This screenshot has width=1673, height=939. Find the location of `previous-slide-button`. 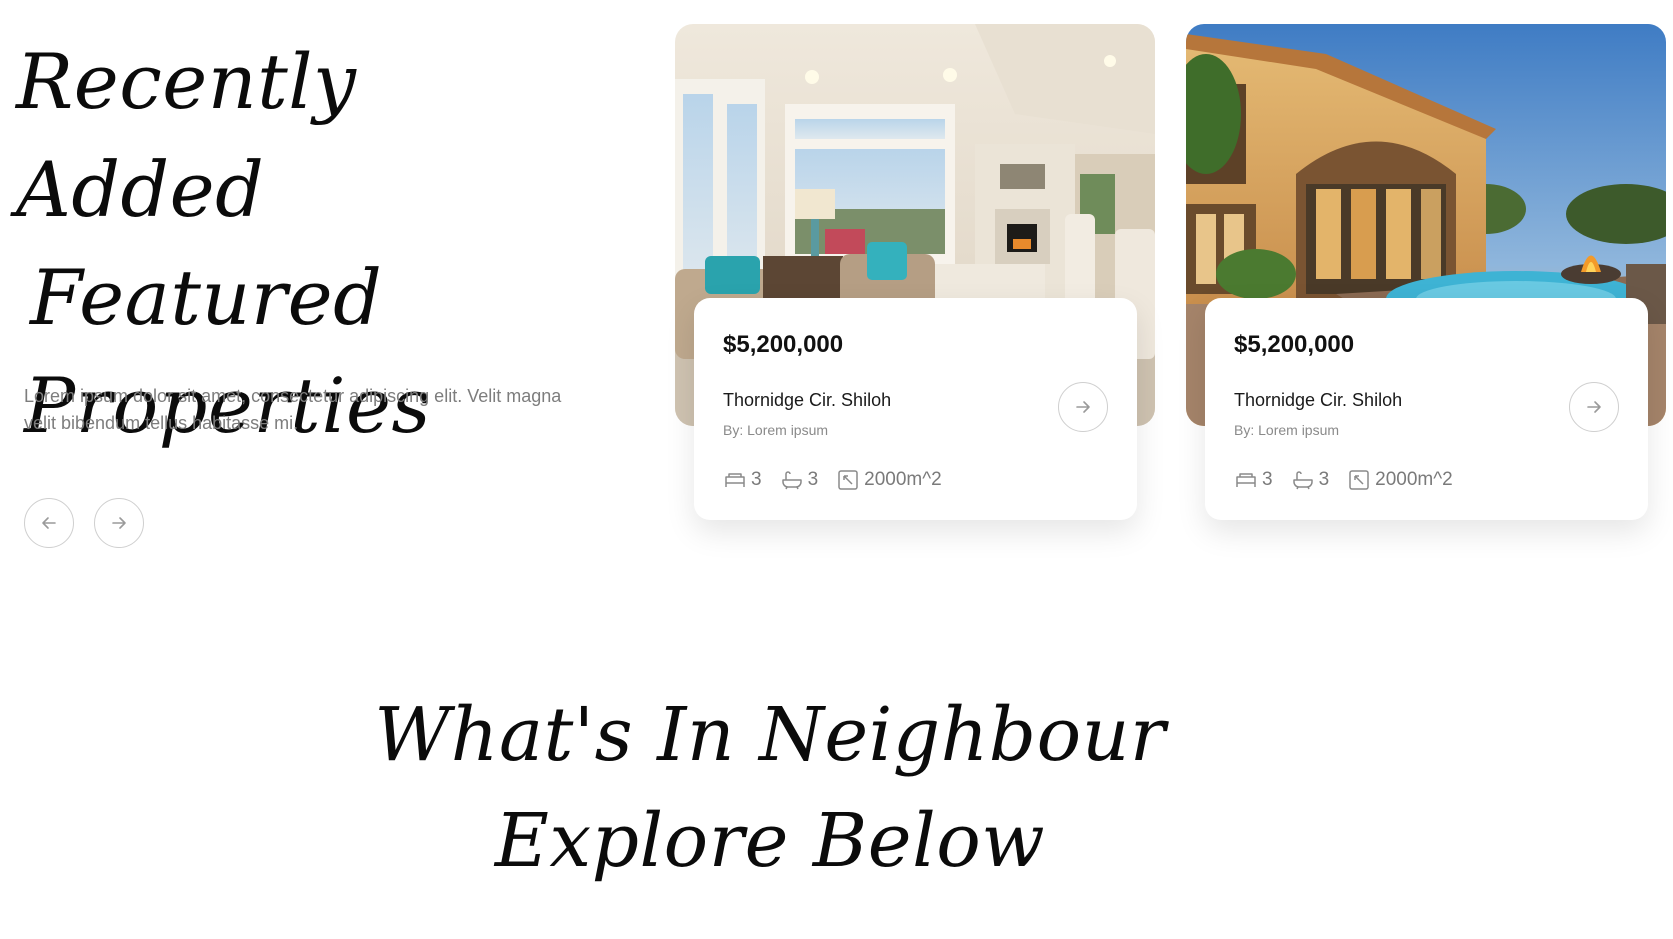

previous-slide-button is located at coordinates (49, 523).